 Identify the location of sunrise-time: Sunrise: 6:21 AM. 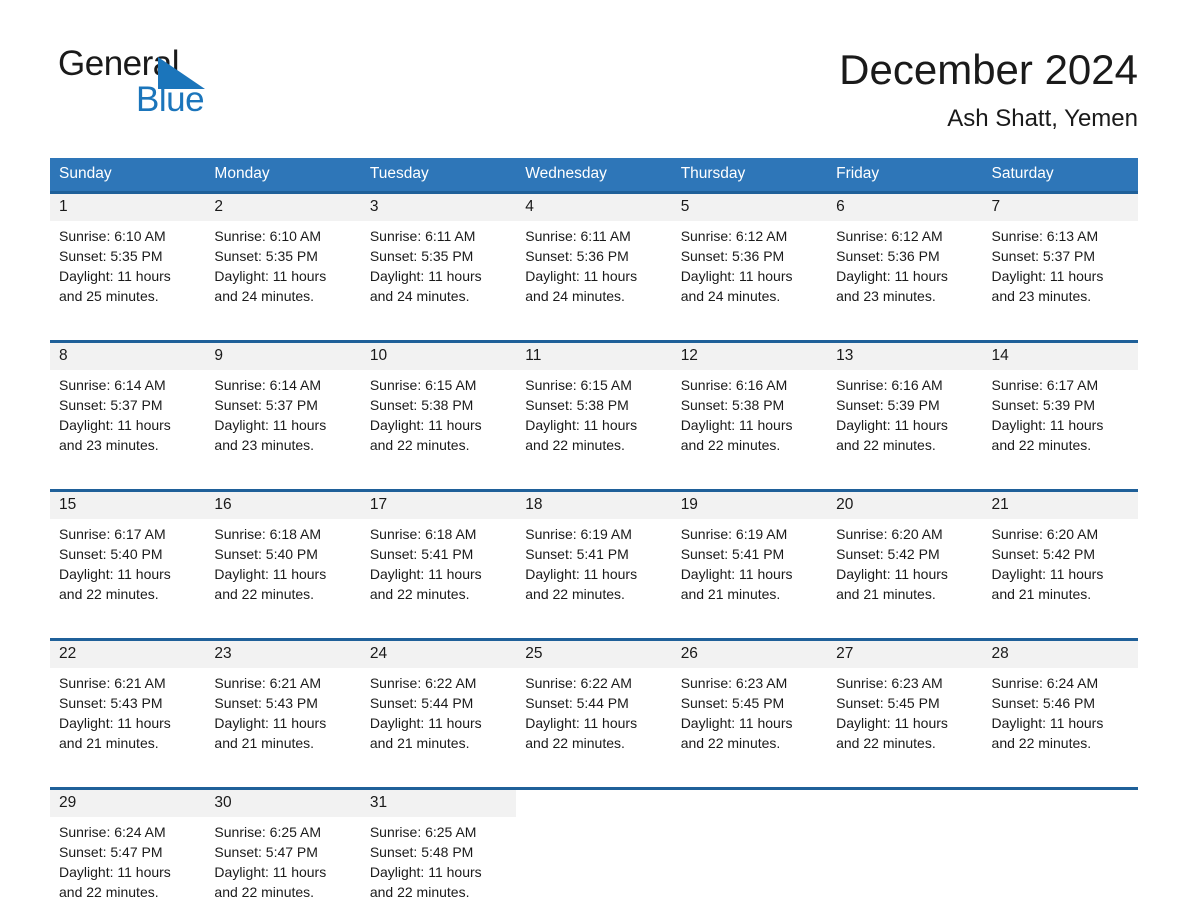
(268, 683).